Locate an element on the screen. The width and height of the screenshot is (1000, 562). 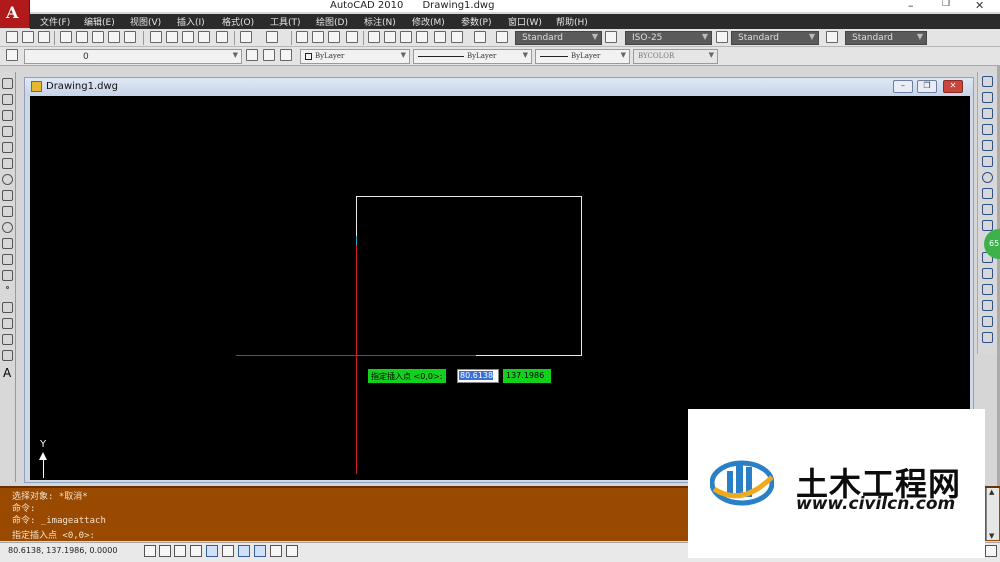
print-preview-icon is located at coordinates (82, 37).